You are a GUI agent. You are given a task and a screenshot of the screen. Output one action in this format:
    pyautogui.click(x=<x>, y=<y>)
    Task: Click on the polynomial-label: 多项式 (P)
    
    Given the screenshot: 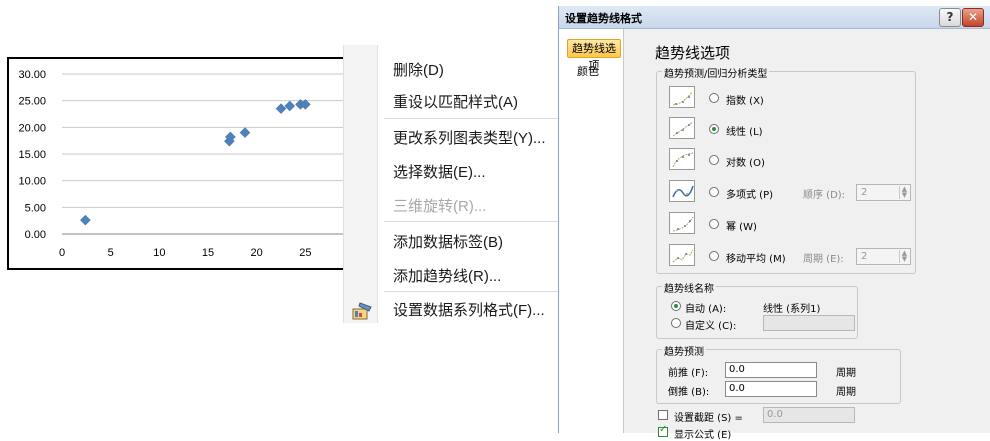 What is the action you would take?
    pyautogui.click(x=750, y=195)
    